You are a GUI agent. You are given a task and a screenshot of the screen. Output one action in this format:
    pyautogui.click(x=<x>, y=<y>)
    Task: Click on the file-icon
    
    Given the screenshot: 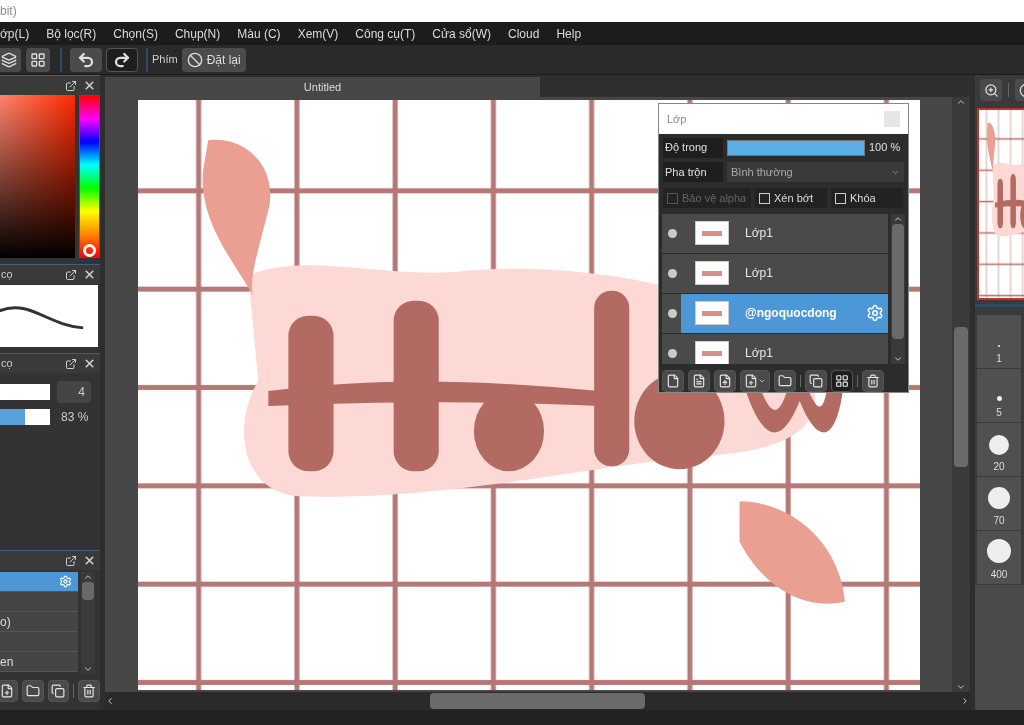 What is the action you would take?
    pyautogui.click(x=673, y=381)
    